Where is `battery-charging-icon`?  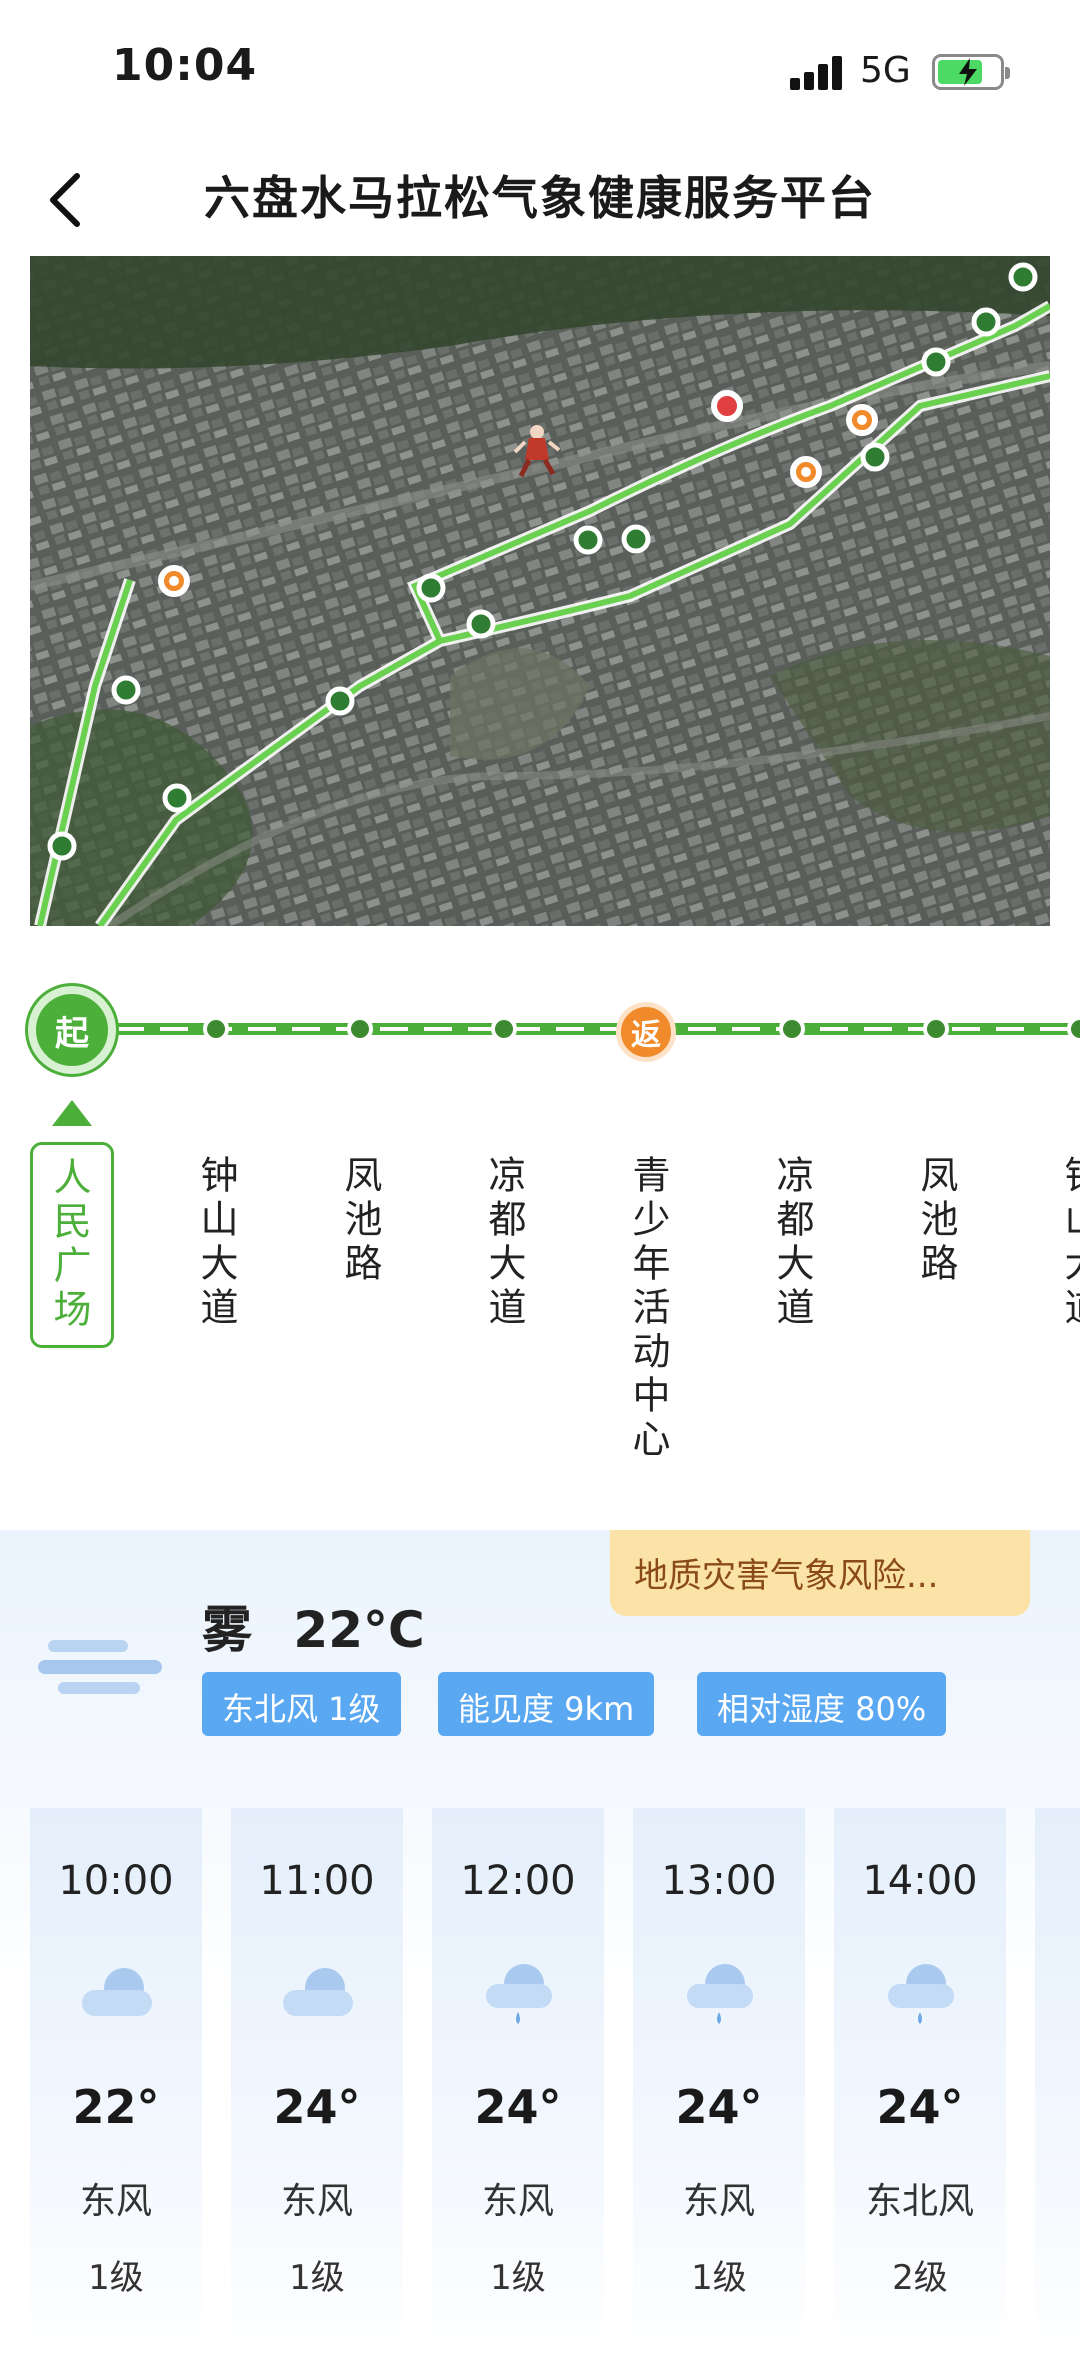 battery-charging-icon is located at coordinates (971, 72).